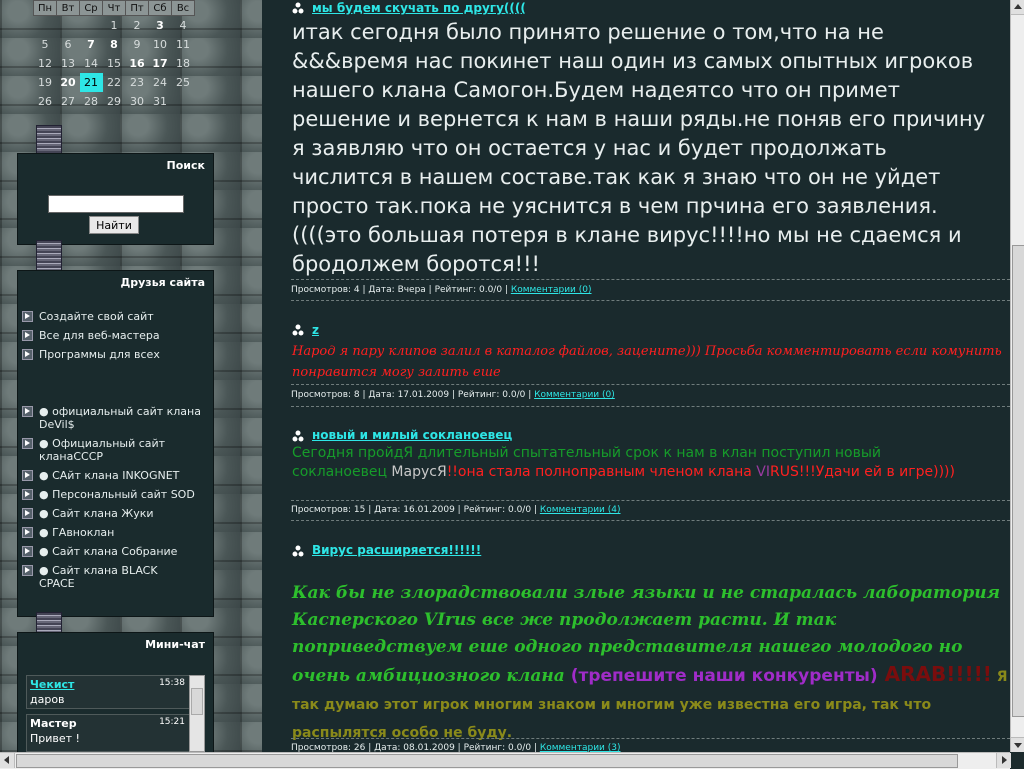  What do you see at coordinates (114, 82) in the screenshot?
I see `calendar-day: 22` at bounding box center [114, 82].